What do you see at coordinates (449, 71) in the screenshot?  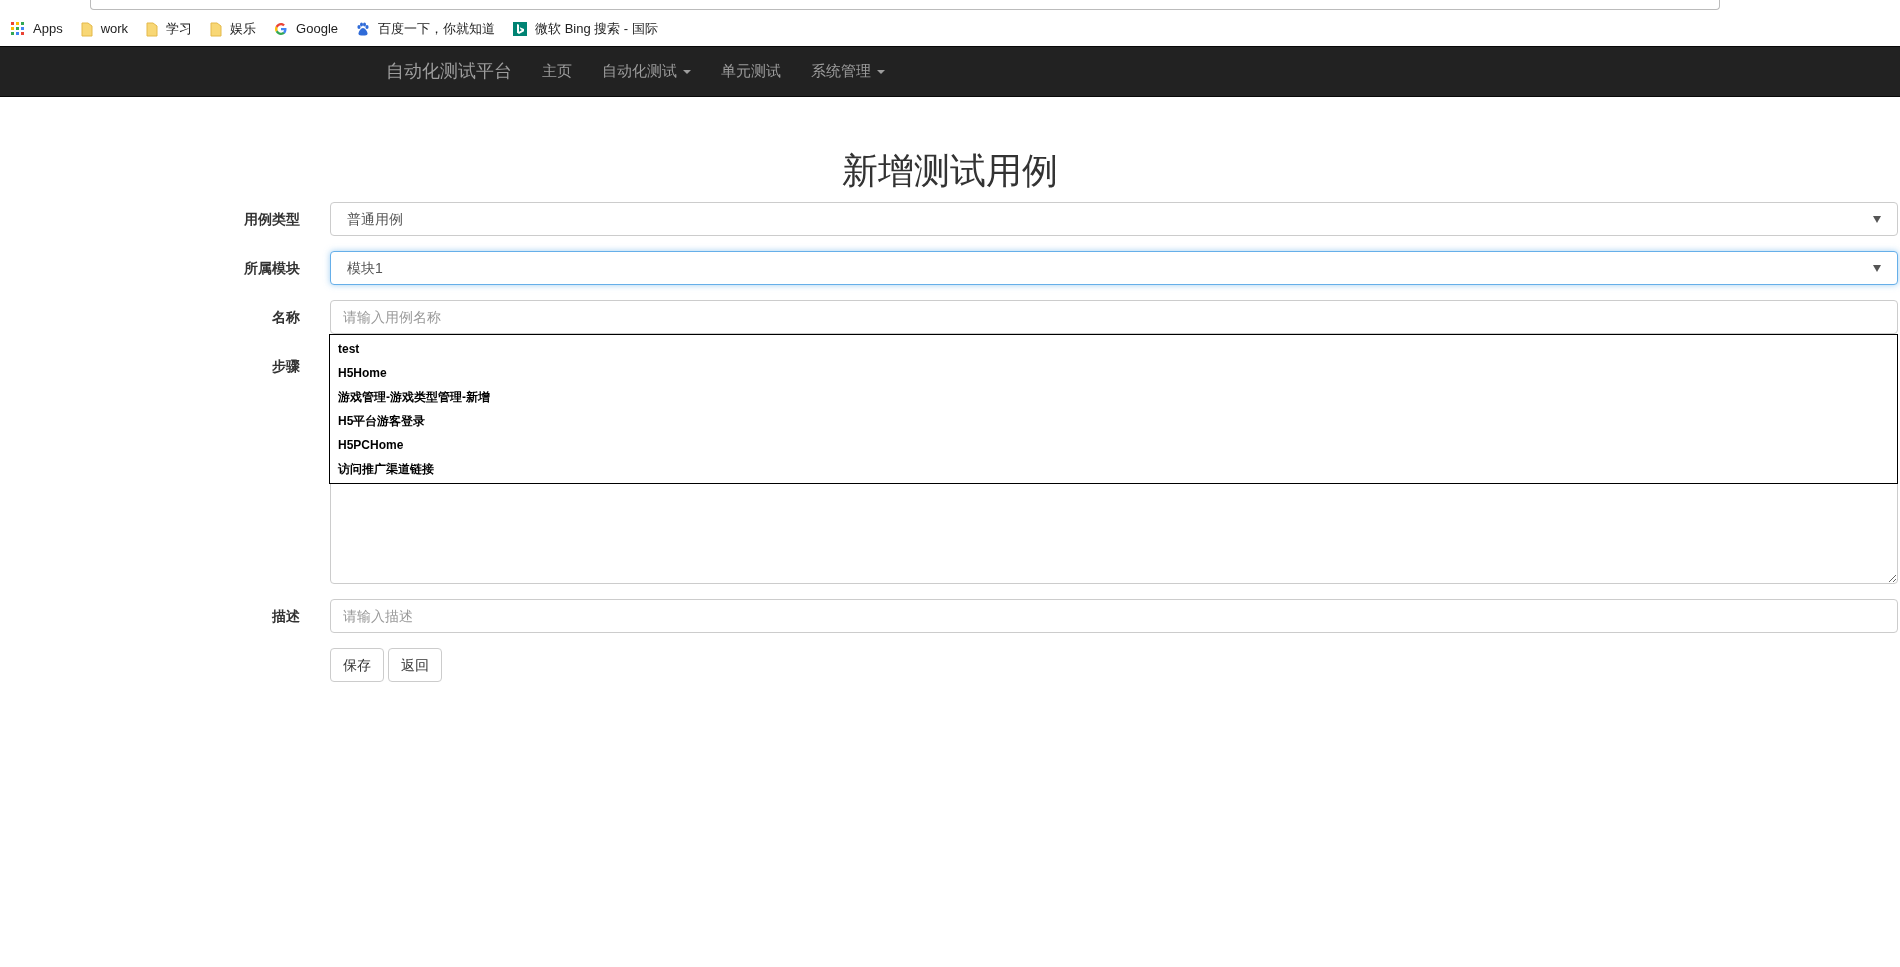 I see `navbar-brand: 自动化测试平台` at bounding box center [449, 71].